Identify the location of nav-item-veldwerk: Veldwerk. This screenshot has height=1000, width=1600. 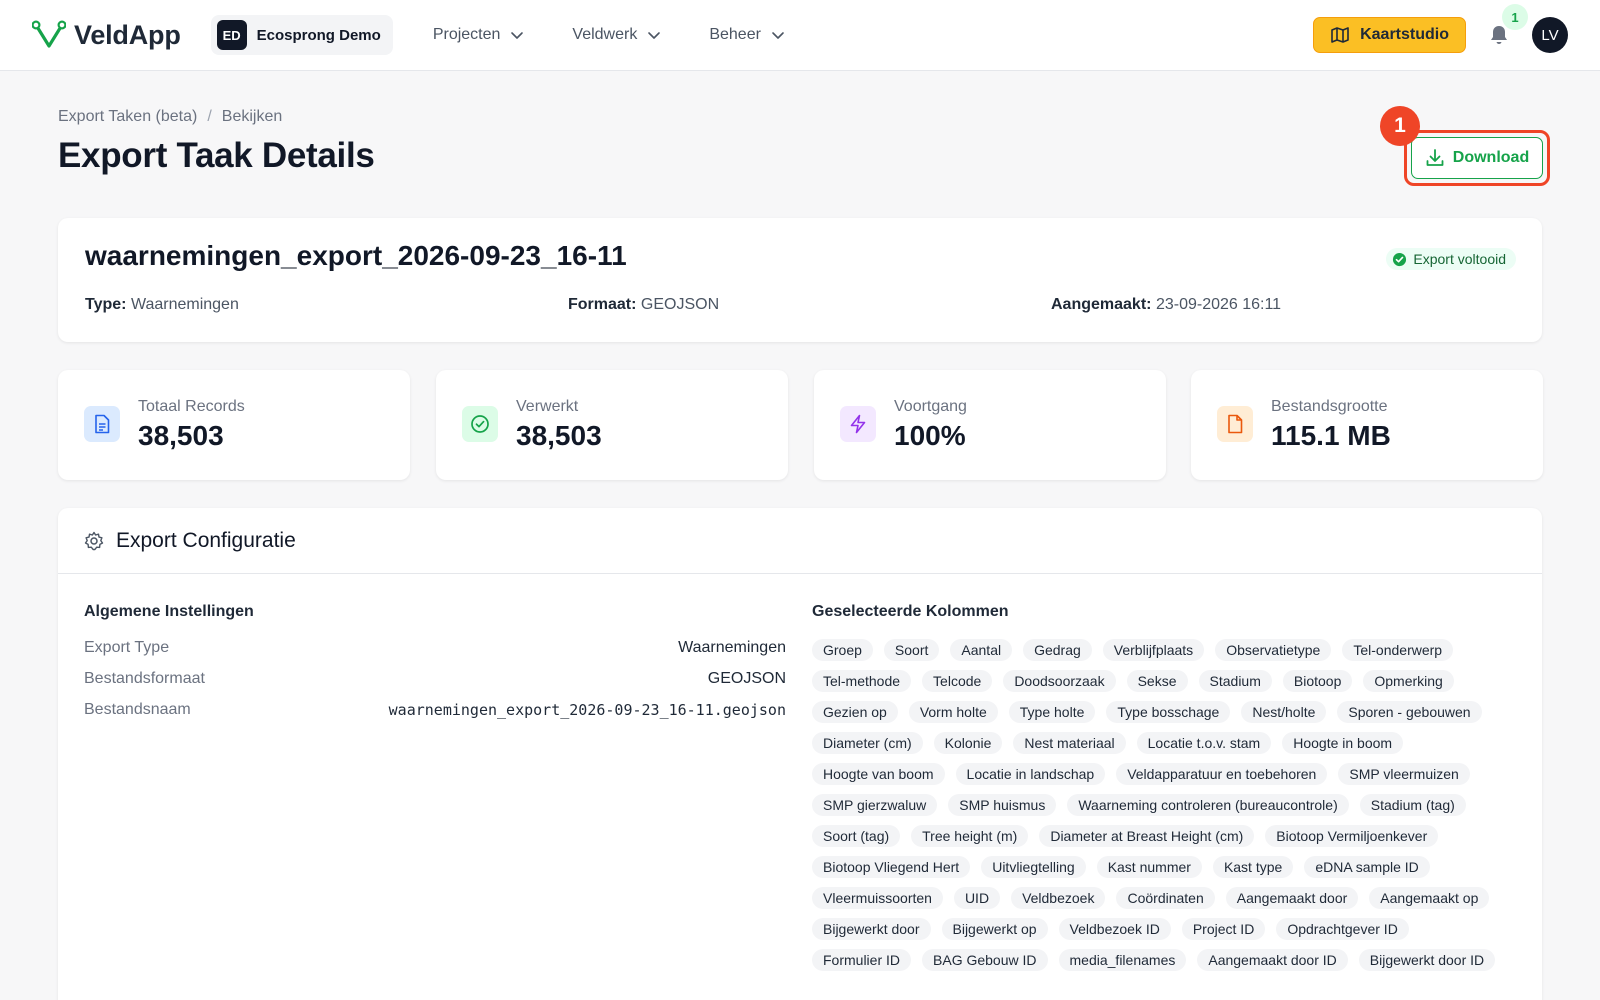
(616, 35).